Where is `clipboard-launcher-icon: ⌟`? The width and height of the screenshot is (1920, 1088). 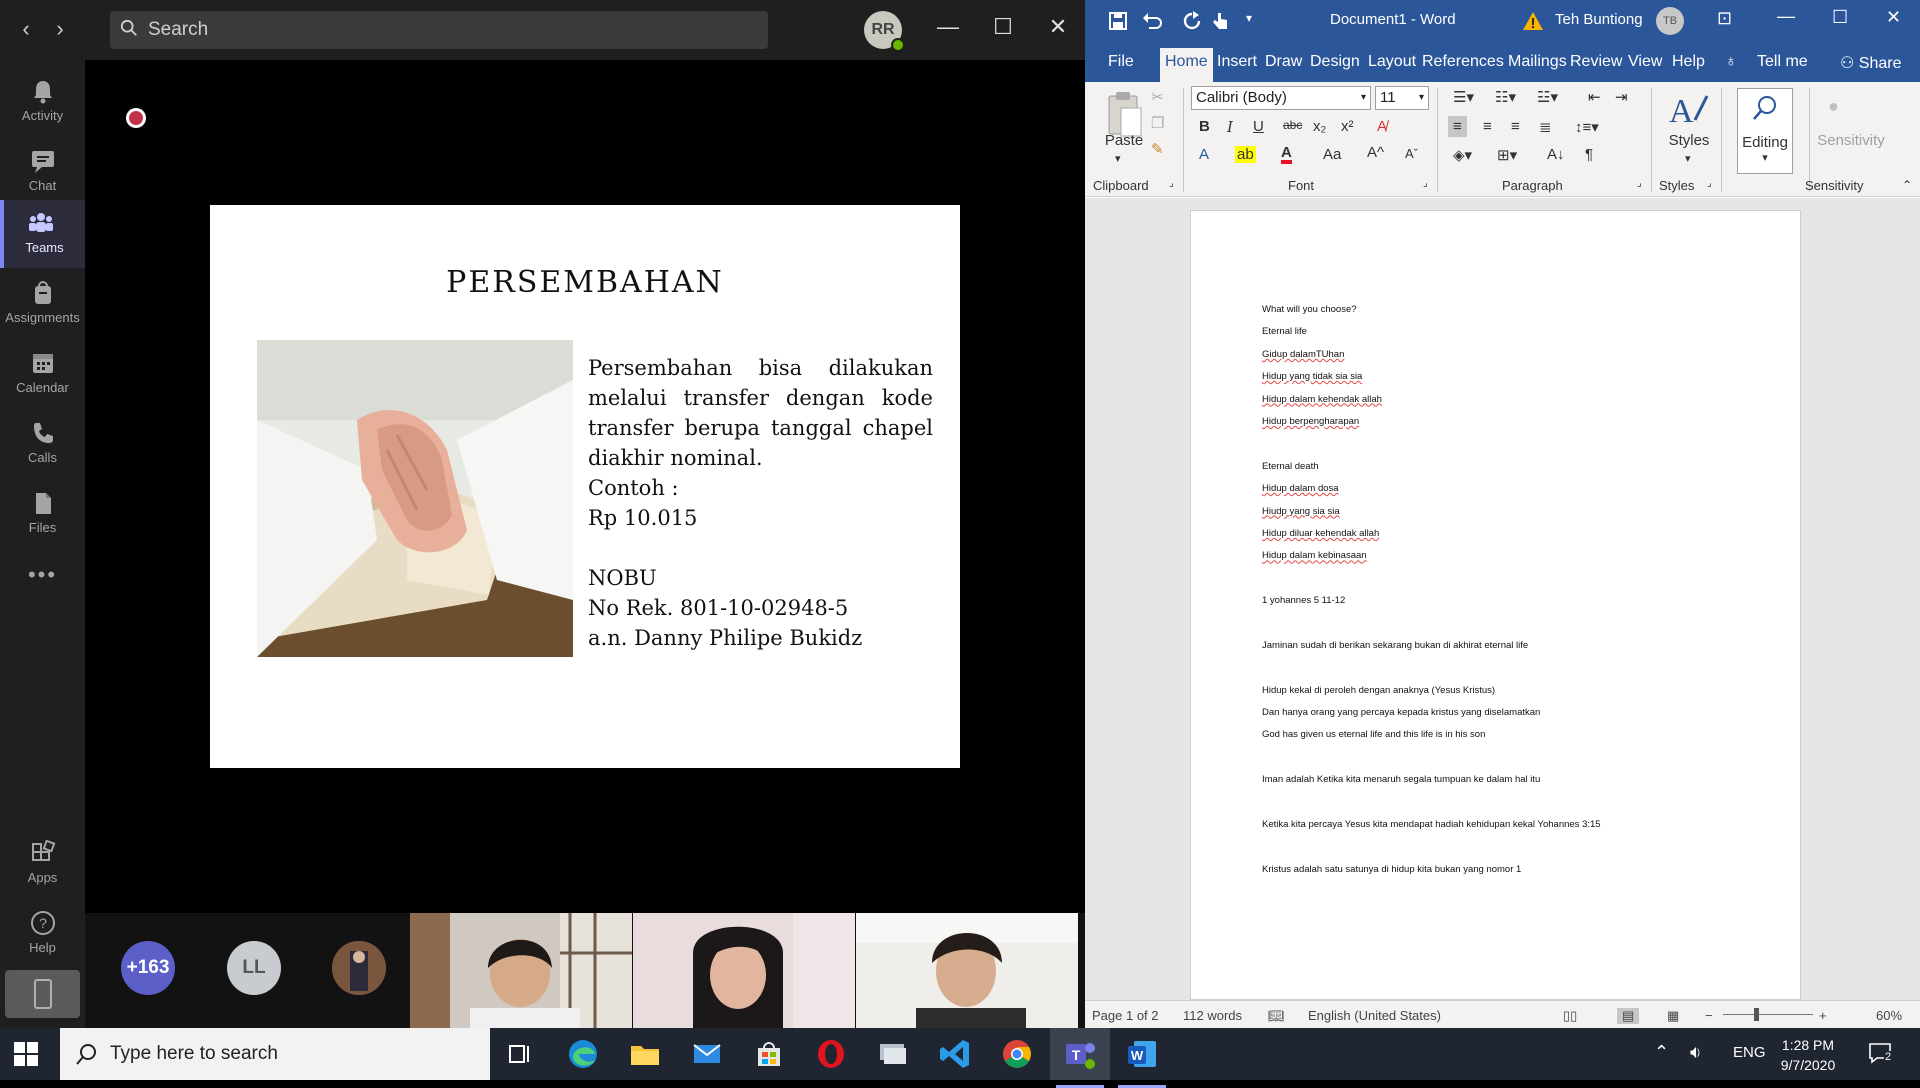
clipboard-launcher-icon: ⌟ is located at coordinates (1171, 183).